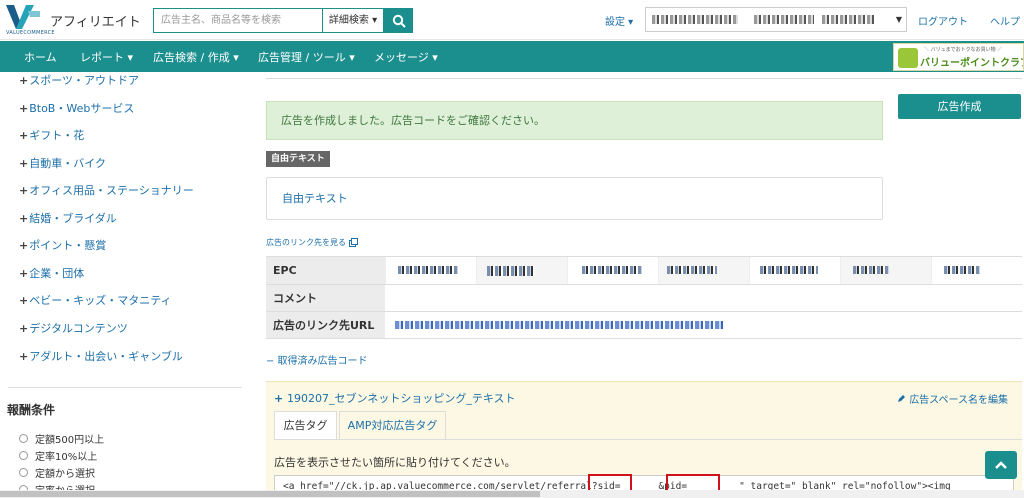  I want to click on table-row: 広告のリンク先URL, so click(644, 325).